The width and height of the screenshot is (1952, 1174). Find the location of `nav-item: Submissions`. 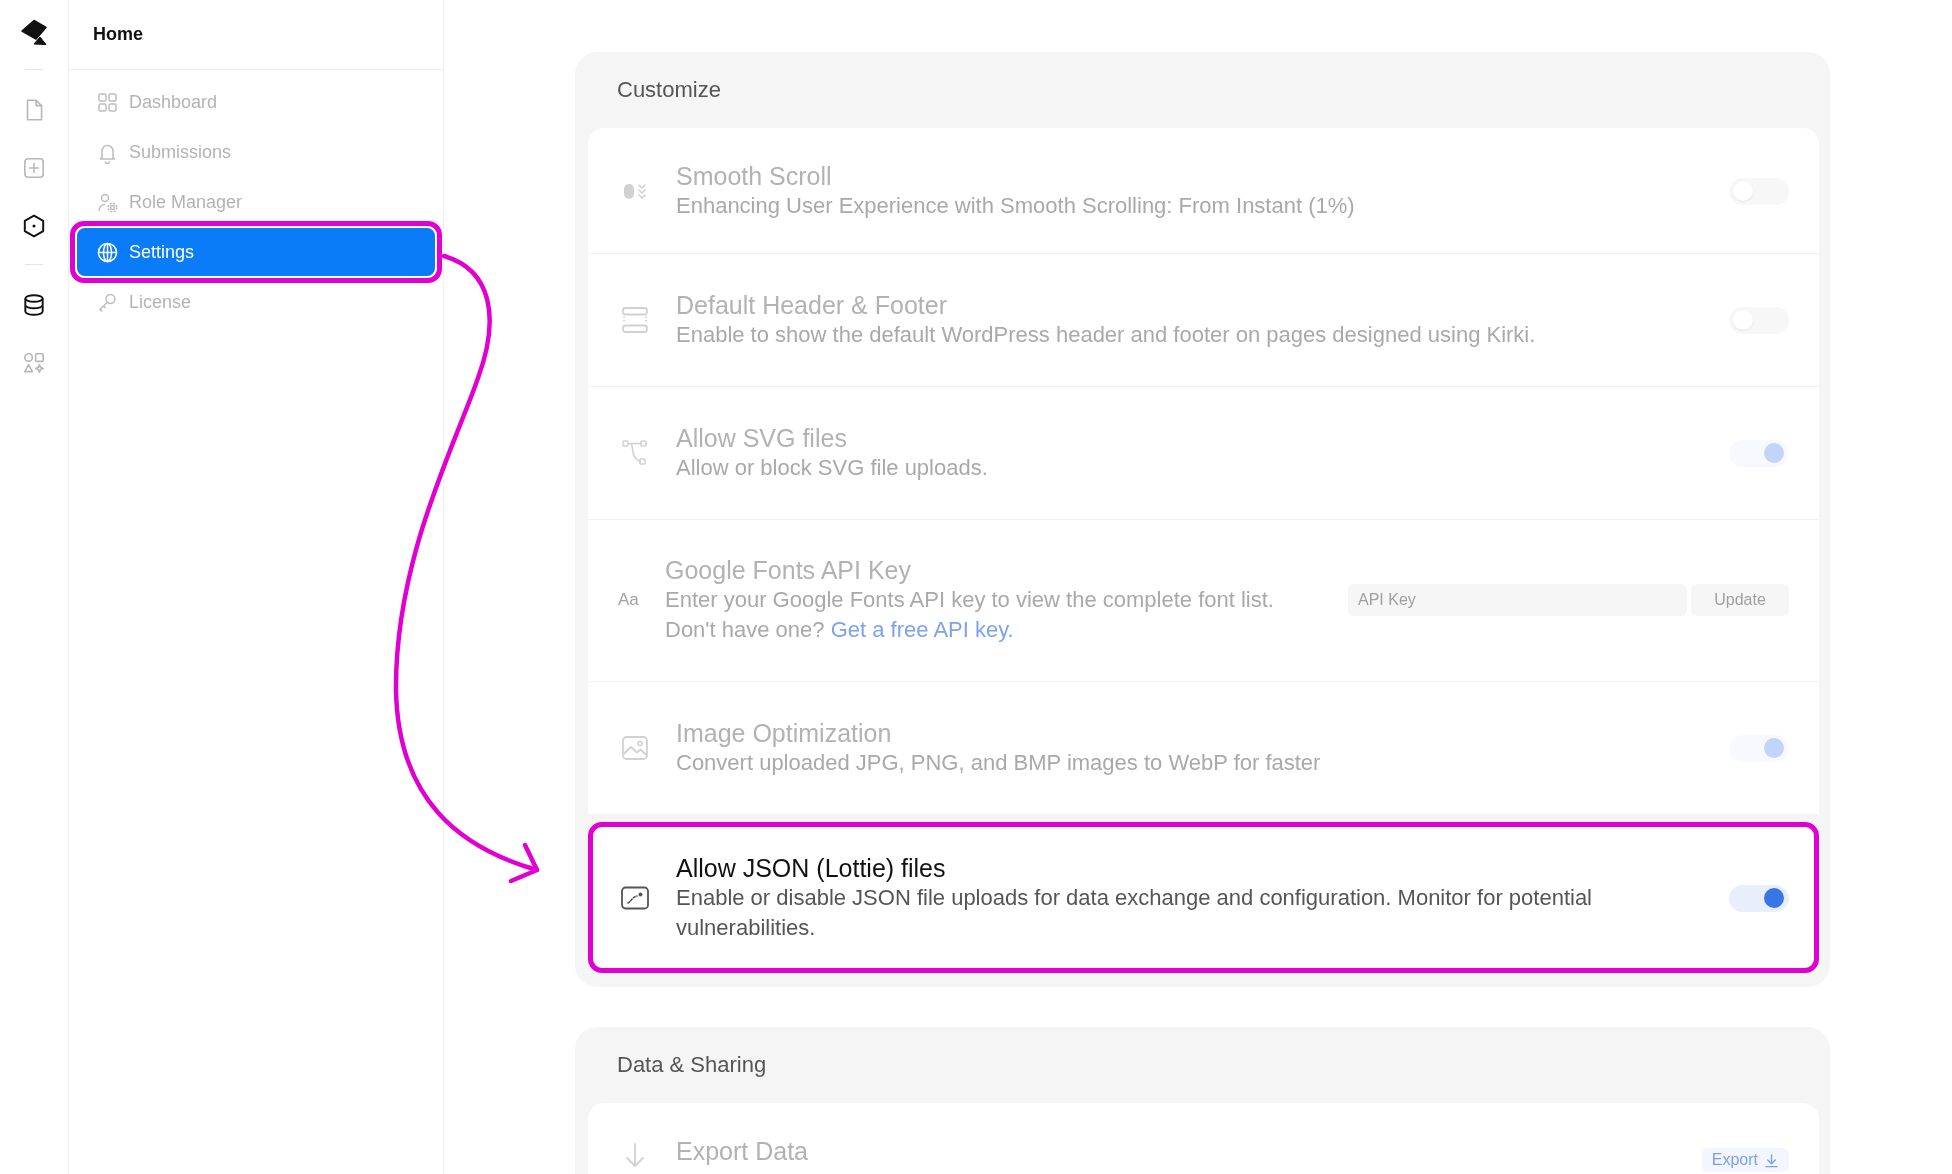

nav-item: Submissions is located at coordinates (256, 152).